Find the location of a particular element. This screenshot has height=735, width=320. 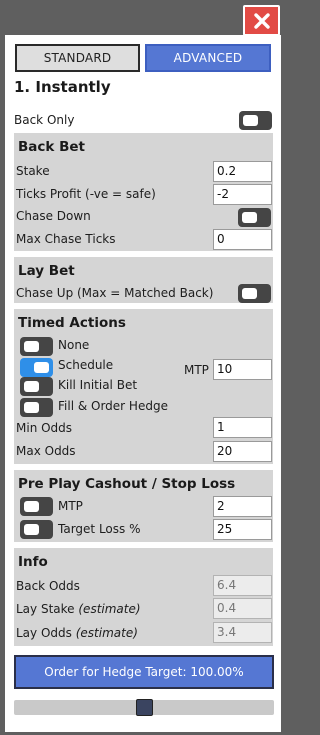

advanced-mode-button: ADVANCED is located at coordinates (208, 58).